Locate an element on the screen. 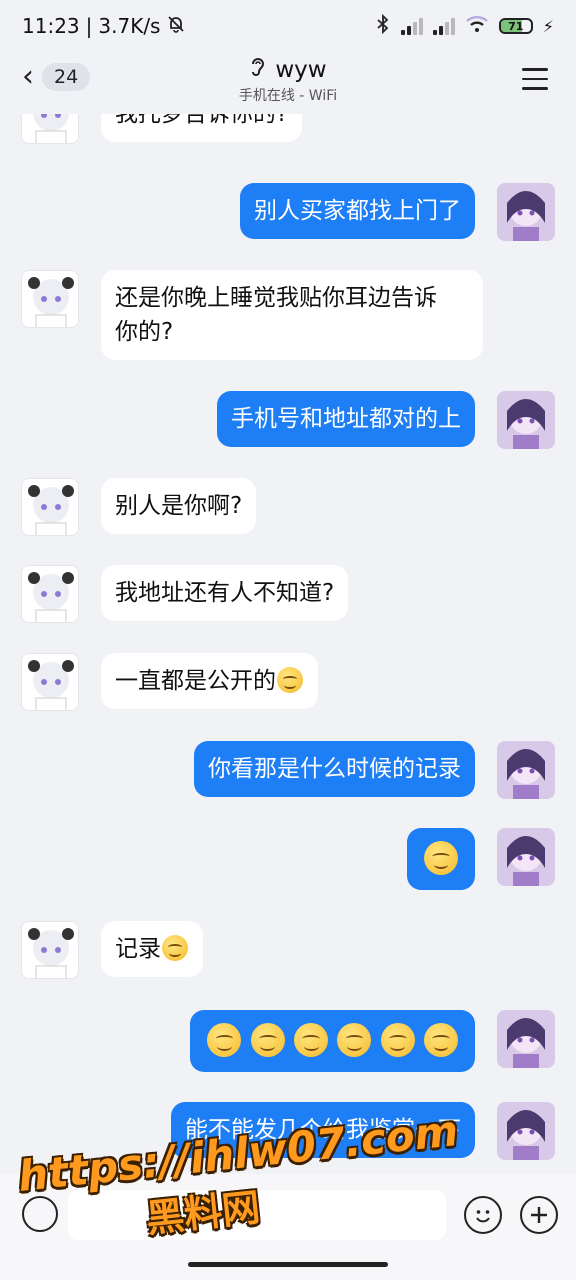 This screenshot has width=576, height=1280. message-bubble: 一直都是公开的 is located at coordinates (209, 681).